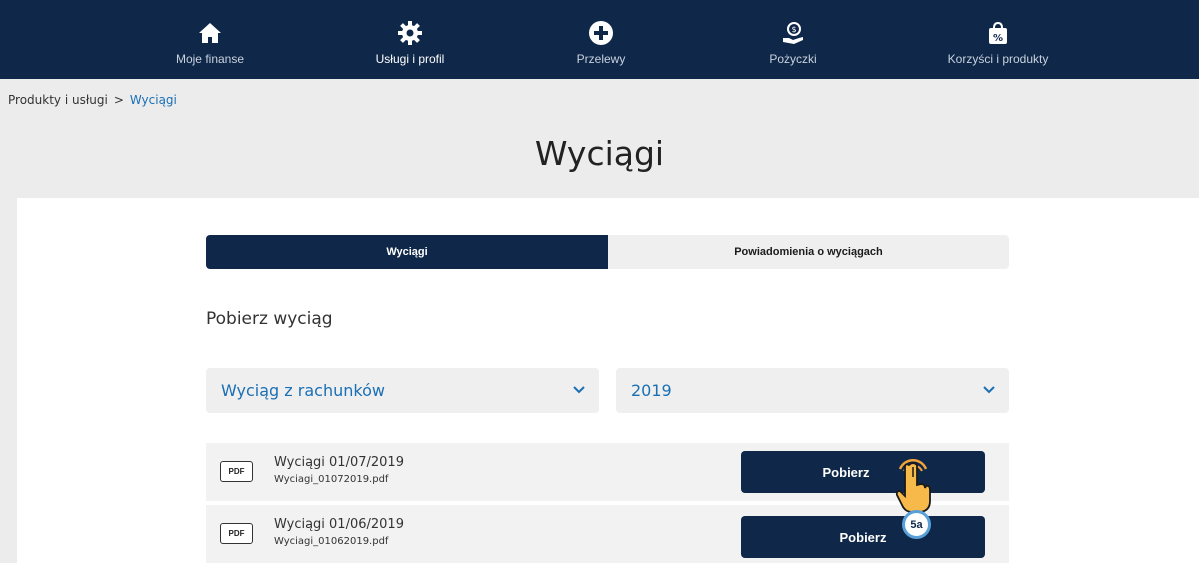 Image resolution: width=1199 pixels, height=563 pixels. Describe the element at coordinates (339, 462) in the screenshot. I see `statement-title: Wyciągi 01/07/2019` at that location.